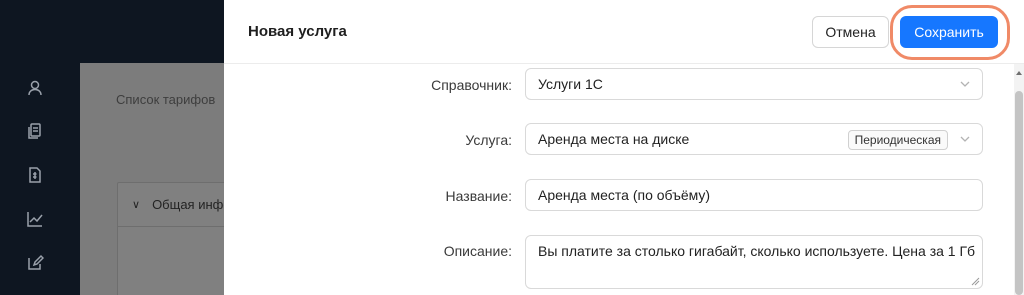 The height and width of the screenshot is (295, 1024). I want to click on user-icon, so click(35, 88).